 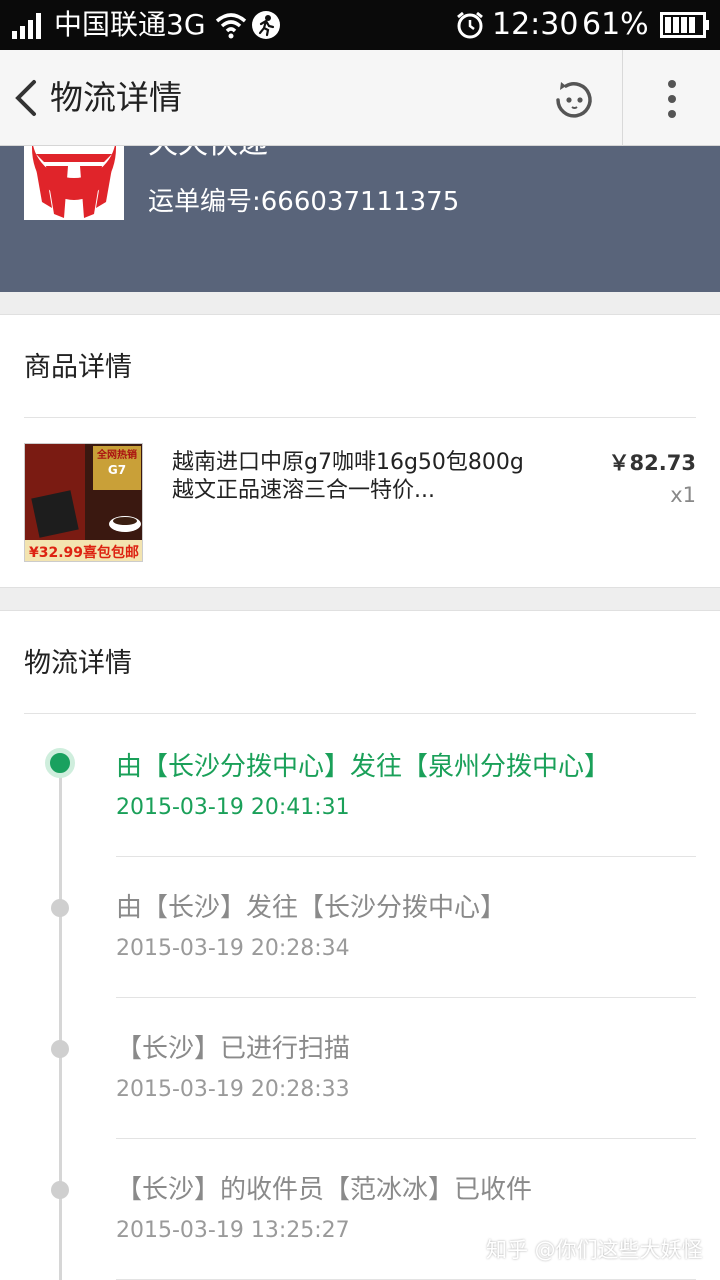 I want to click on goods-section-title: 商品详情, so click(x=78, y=367).